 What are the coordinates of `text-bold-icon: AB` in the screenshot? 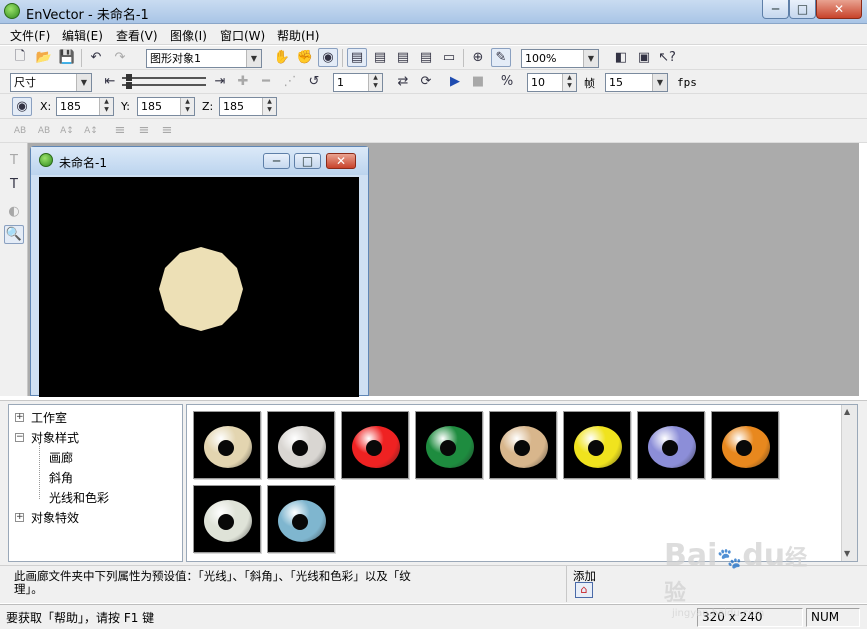 It's located at (20, 130).